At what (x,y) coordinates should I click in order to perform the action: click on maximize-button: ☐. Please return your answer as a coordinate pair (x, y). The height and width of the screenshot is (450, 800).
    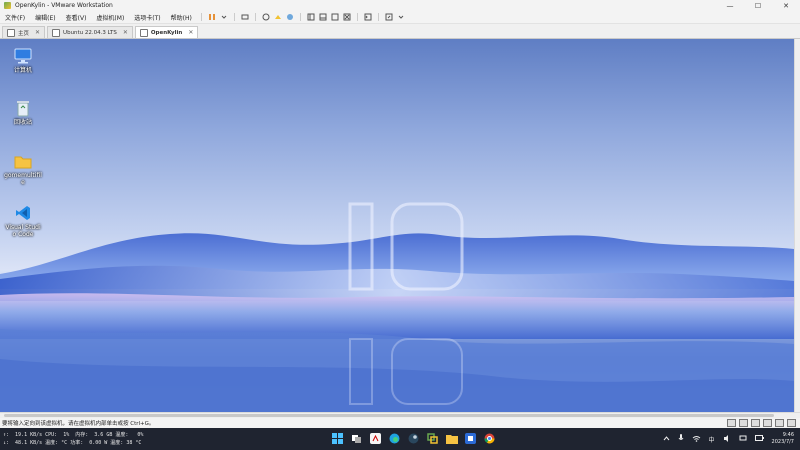
    Looking at the image, I should click on (758, 5).